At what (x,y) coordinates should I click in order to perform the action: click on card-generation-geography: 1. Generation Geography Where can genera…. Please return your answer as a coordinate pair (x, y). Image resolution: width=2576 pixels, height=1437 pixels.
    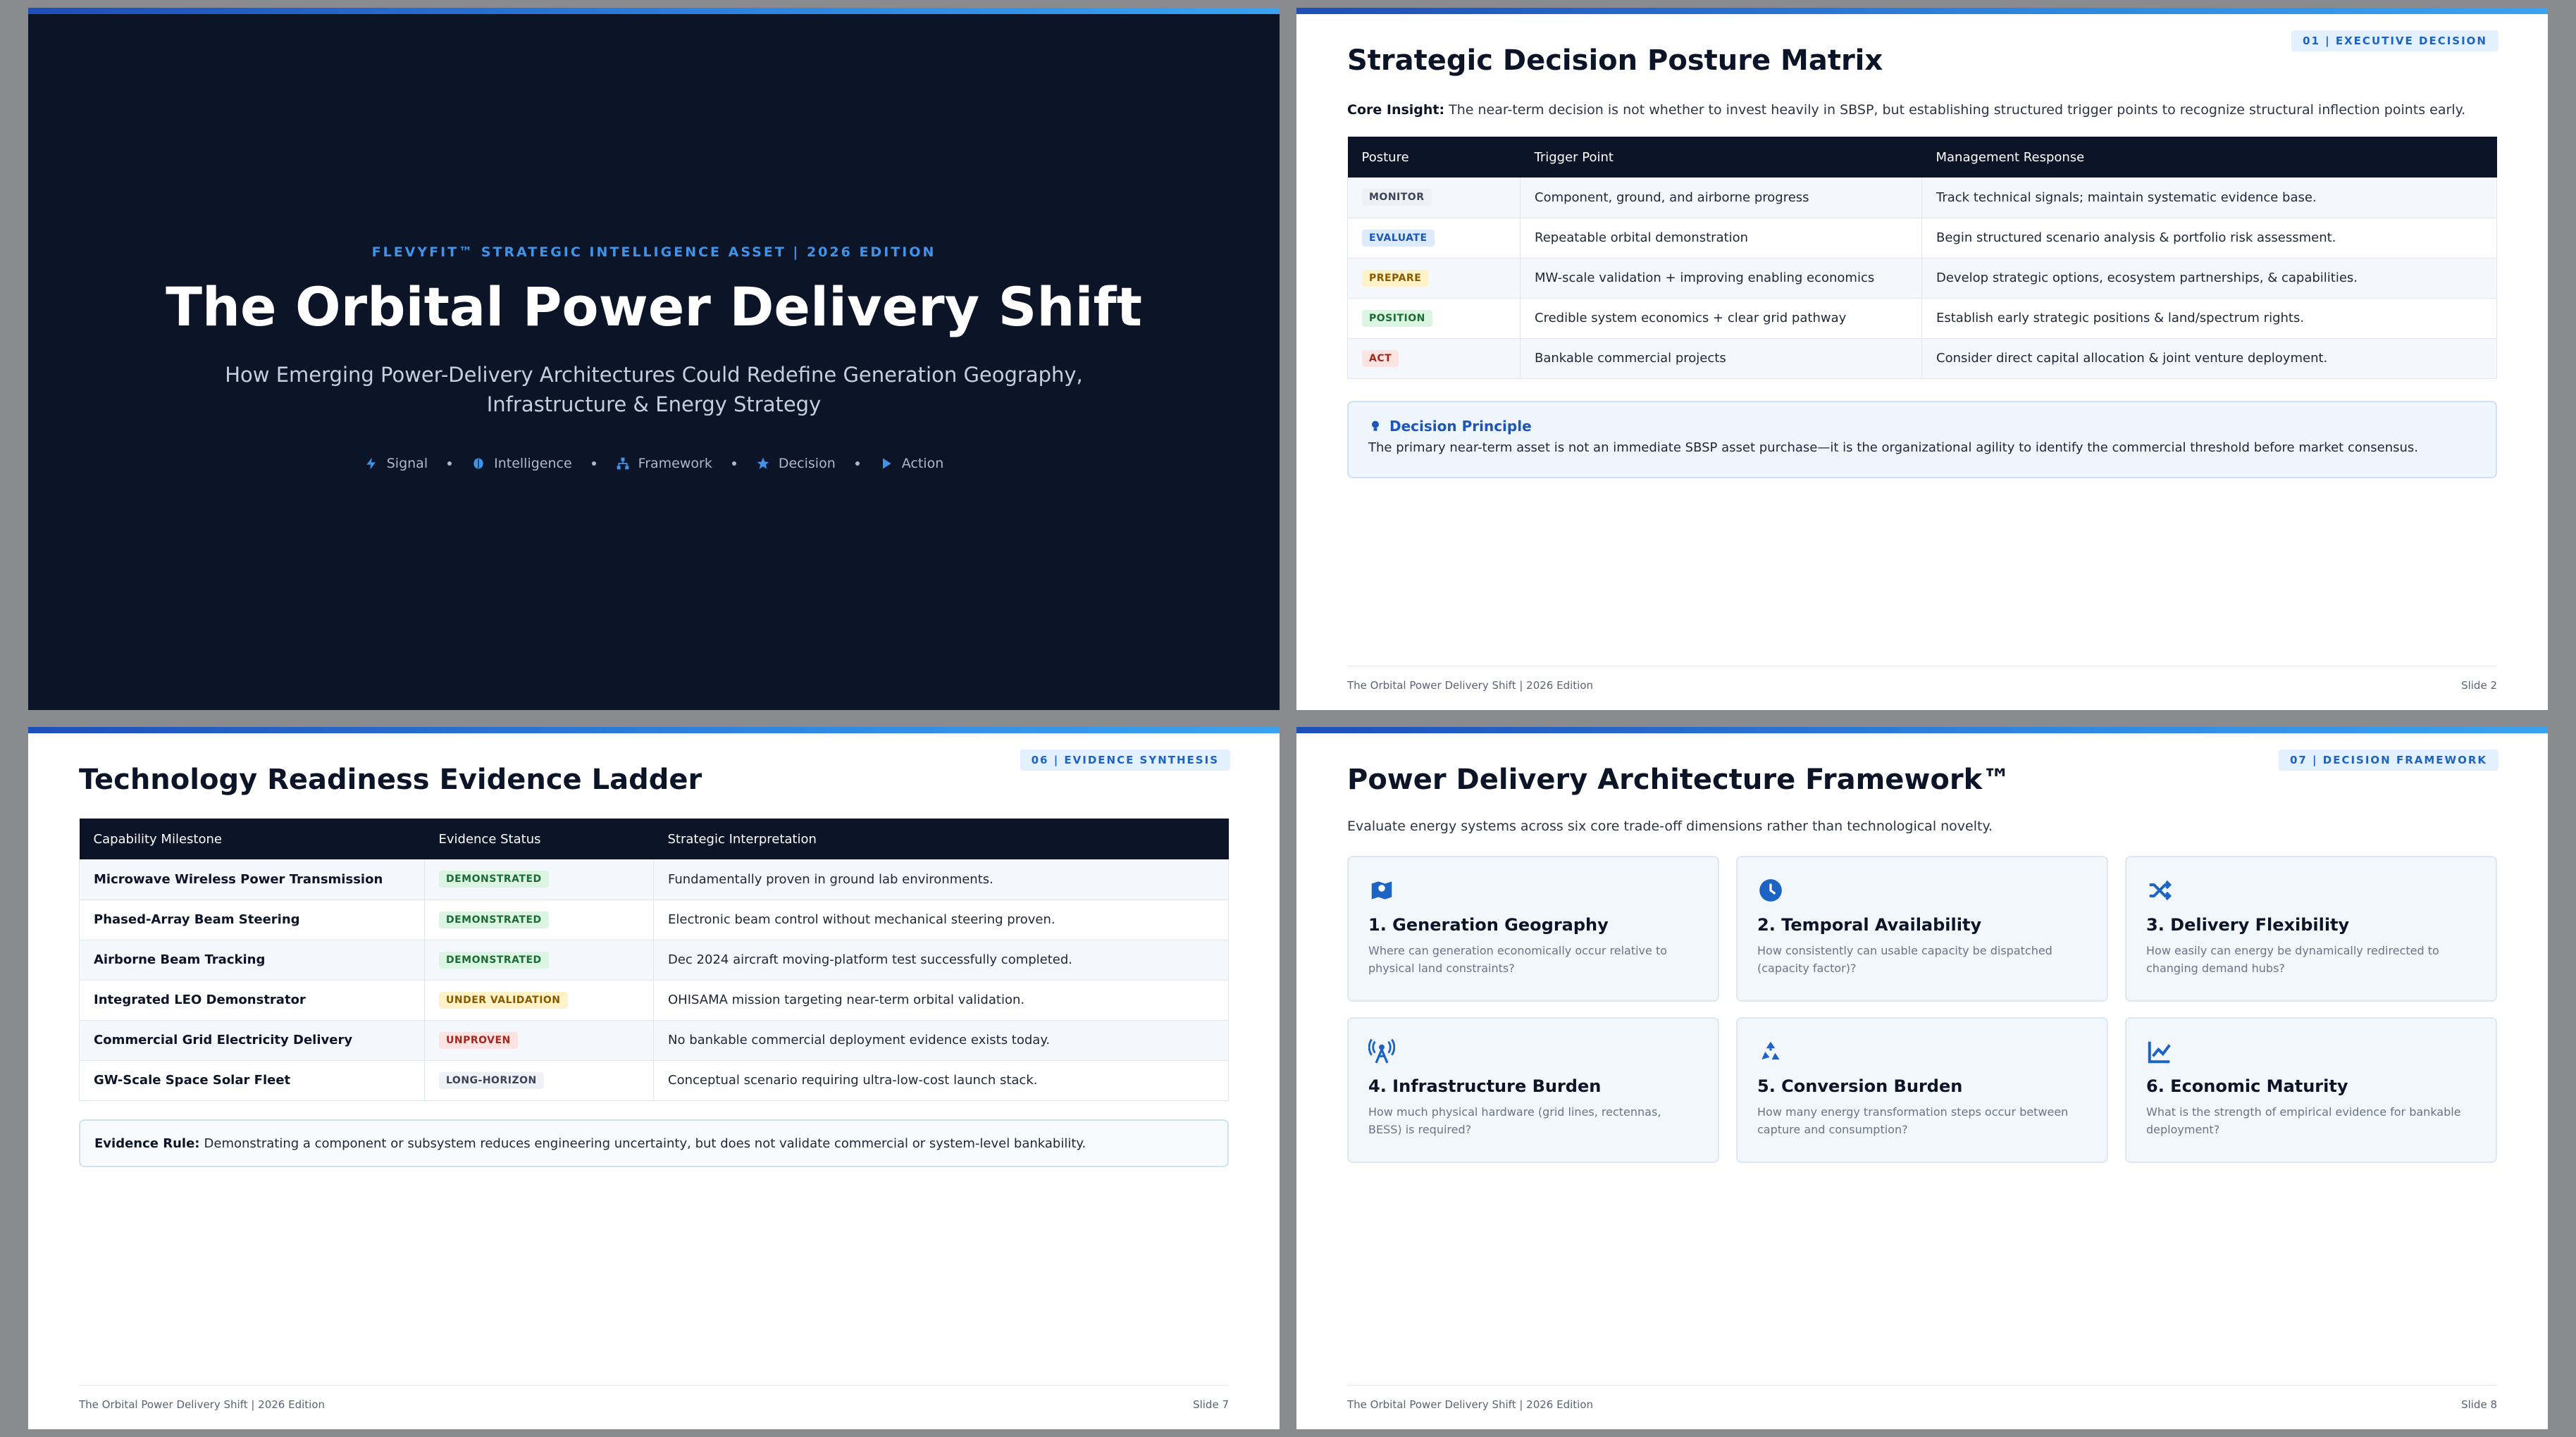
    Looking at the image, I should click on (1533, 929).